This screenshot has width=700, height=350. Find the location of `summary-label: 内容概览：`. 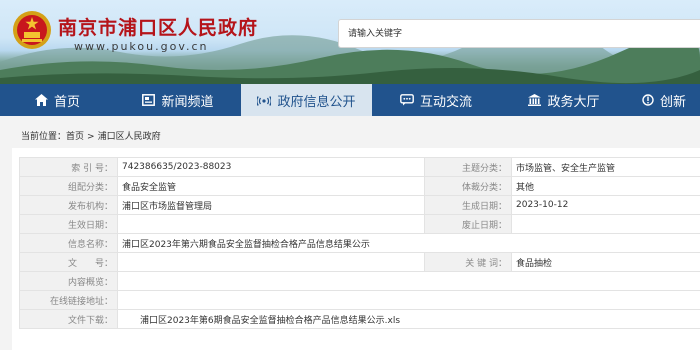

summary-label: 内容概览： is located at coordinates (68, 281).